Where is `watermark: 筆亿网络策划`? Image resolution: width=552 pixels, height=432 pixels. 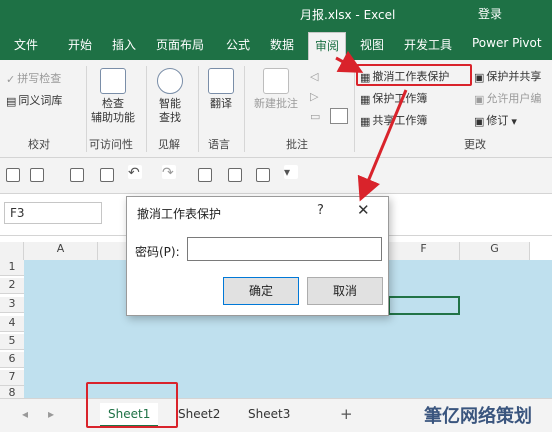
watermark: 筆亿网络策划 is located at coordinates (478, 416).